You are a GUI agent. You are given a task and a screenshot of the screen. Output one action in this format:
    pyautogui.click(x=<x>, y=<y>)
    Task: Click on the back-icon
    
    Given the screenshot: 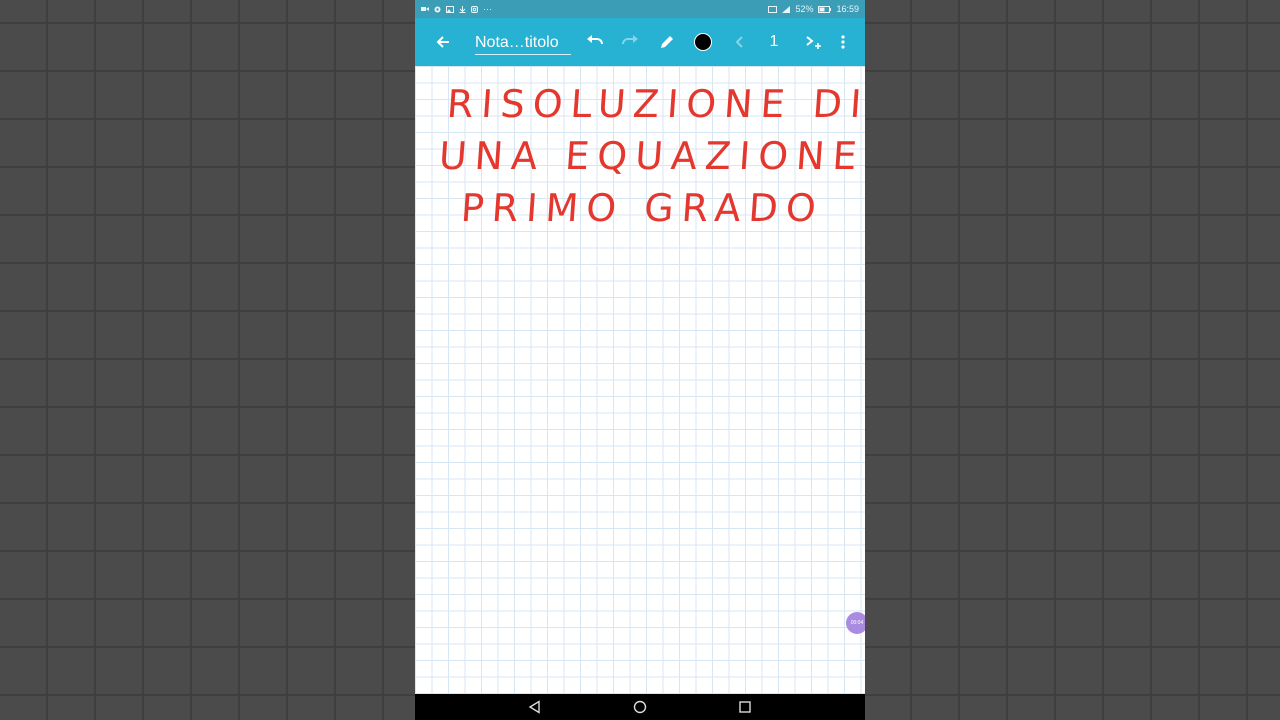 What is the action you would take?
    pyautogui.click(x=535, y=707)
    